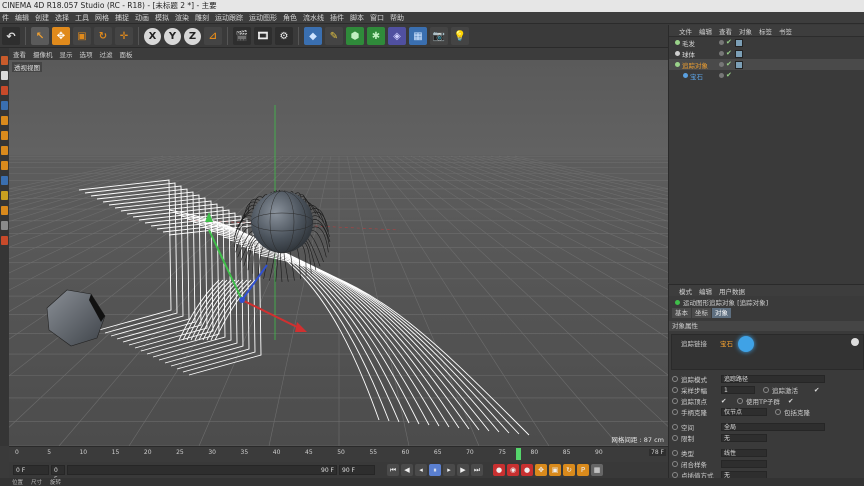 The image size is (864, 486). Describe the element at coordinates (376, 36) in the screenshot. I see `cloner-icon: ✱` at that location.